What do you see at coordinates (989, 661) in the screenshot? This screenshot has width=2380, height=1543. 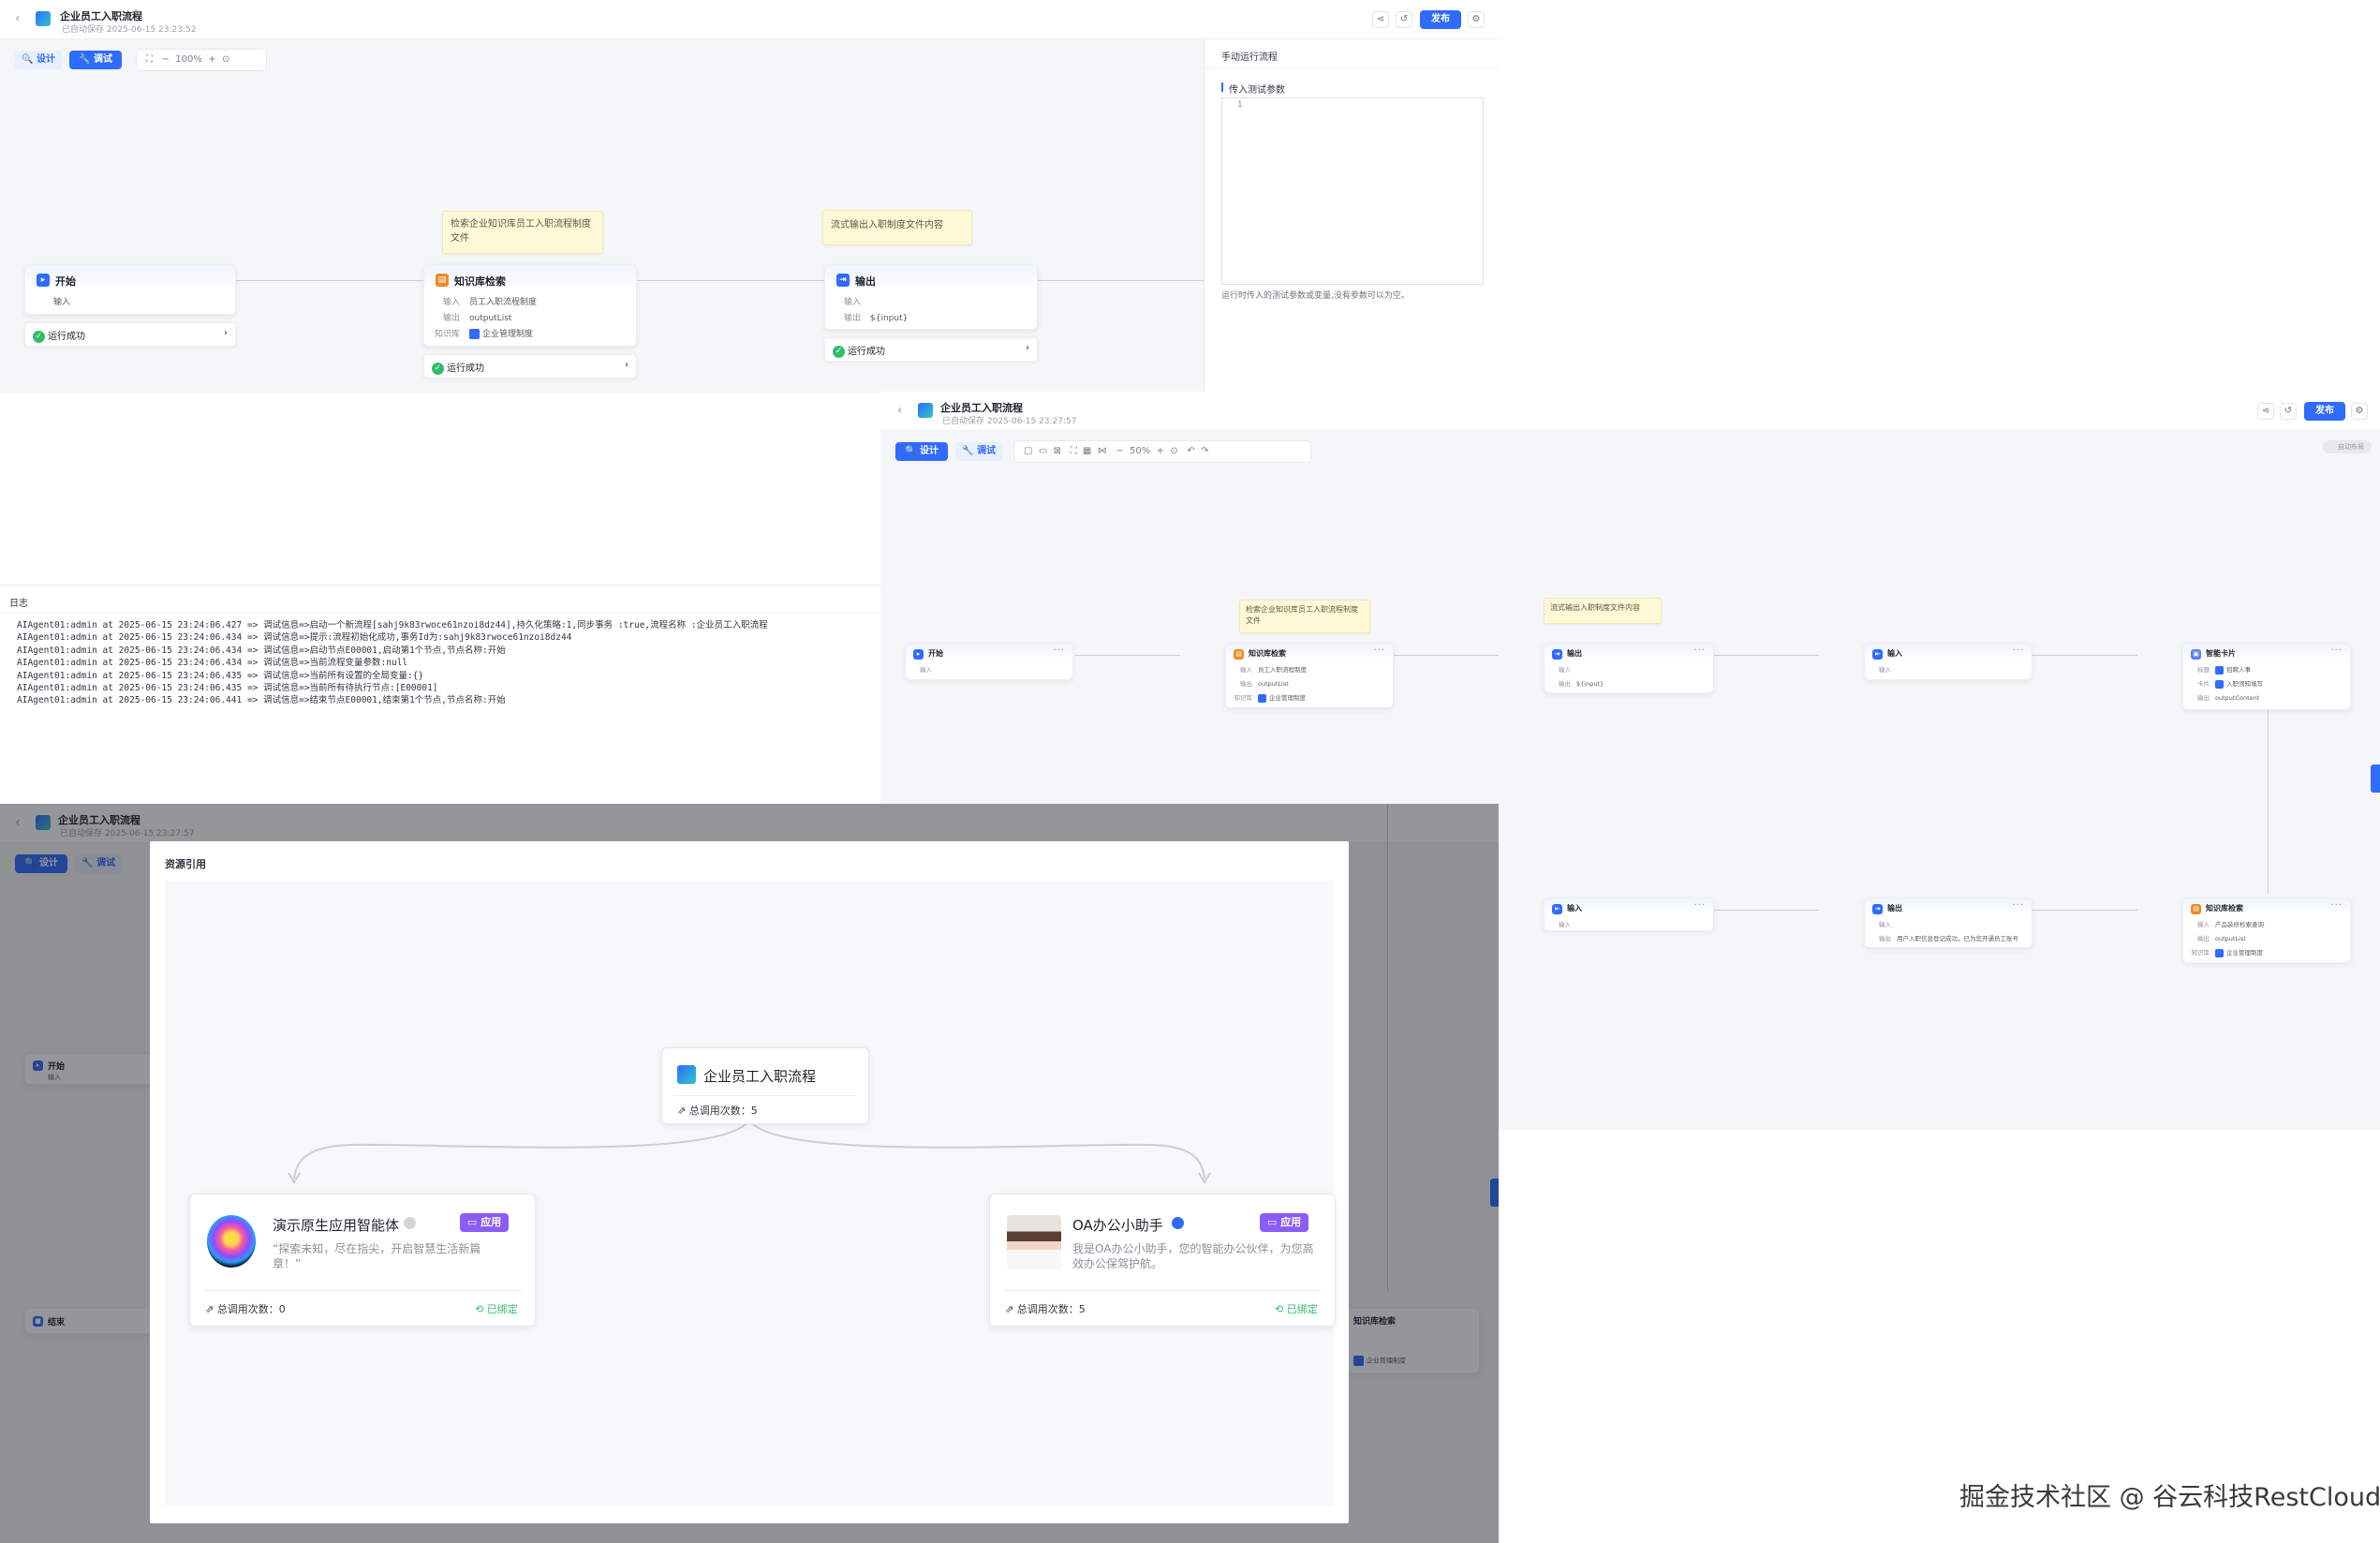 I see `flow-node: ▸ 开始 ··· 输入` at bounding box center [989, 661].